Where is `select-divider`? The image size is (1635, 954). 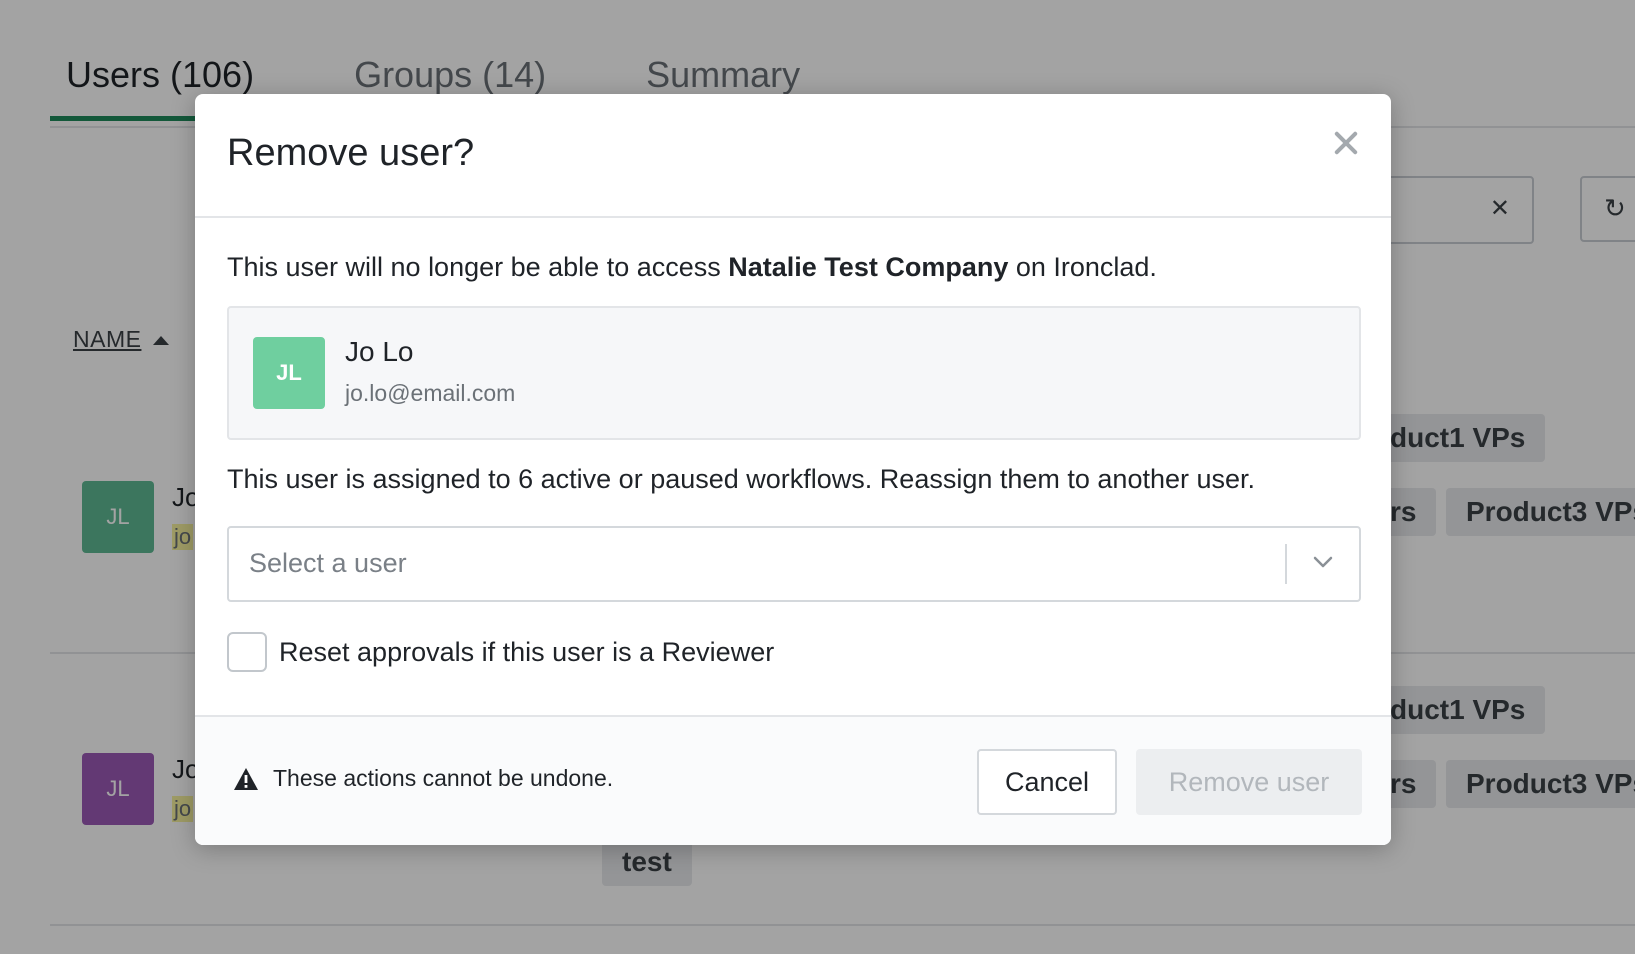
select-divider is located at coordinates (1286, 564).